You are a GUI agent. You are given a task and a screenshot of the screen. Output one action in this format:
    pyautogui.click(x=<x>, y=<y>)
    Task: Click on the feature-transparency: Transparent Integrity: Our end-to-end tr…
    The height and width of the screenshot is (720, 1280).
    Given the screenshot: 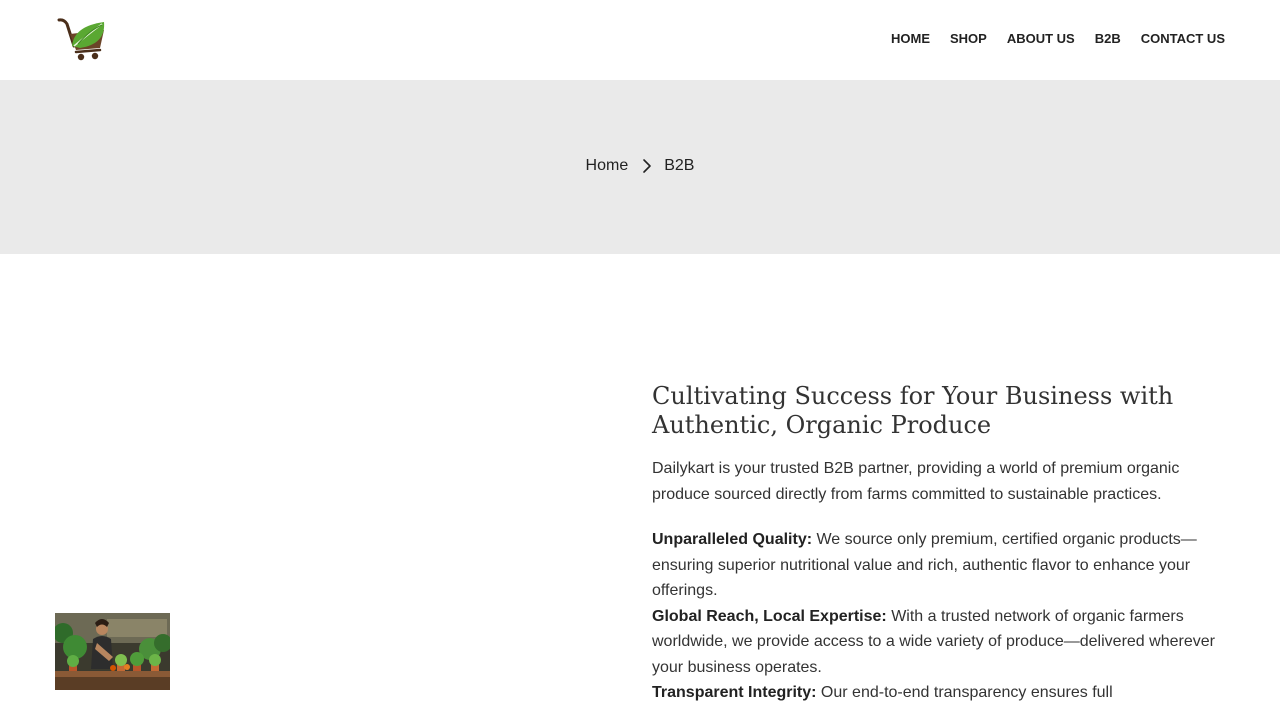 What is the action you would take?
    pyautogui.click(x=942, y=693)
    